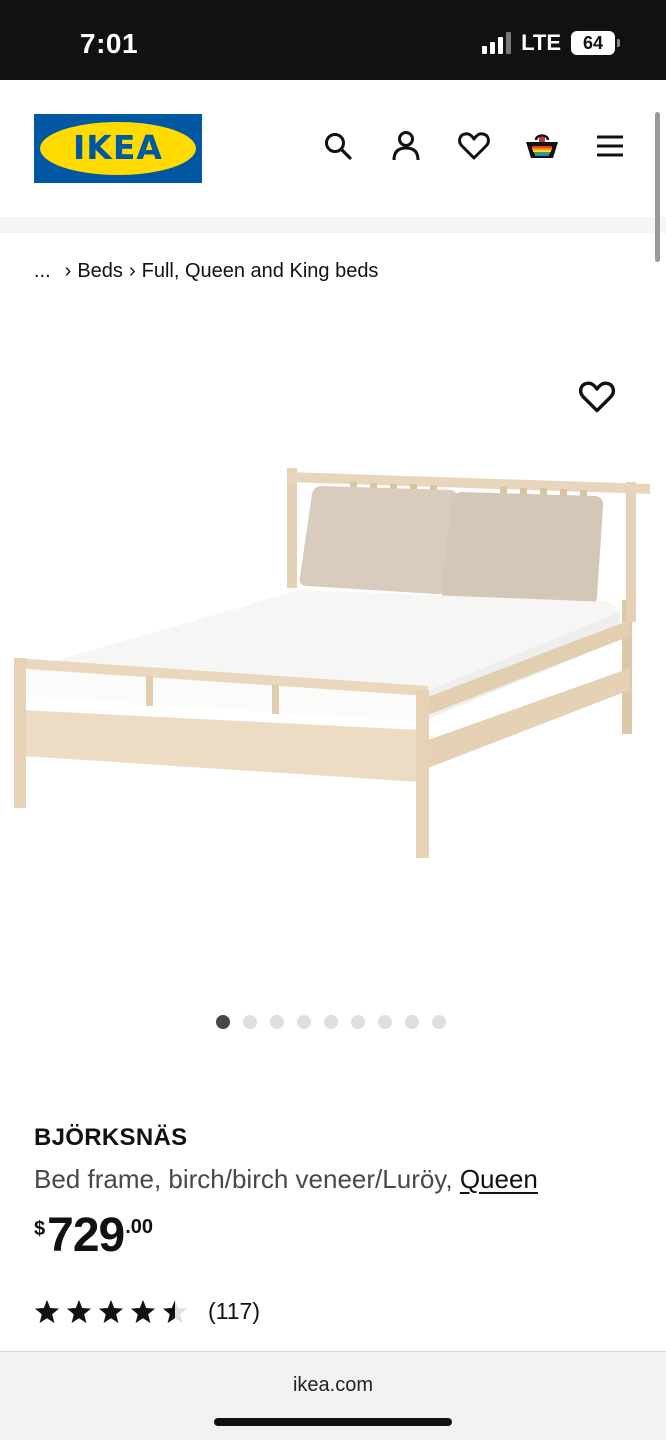  I want to click on price-currency: $, so click(40, 1229).